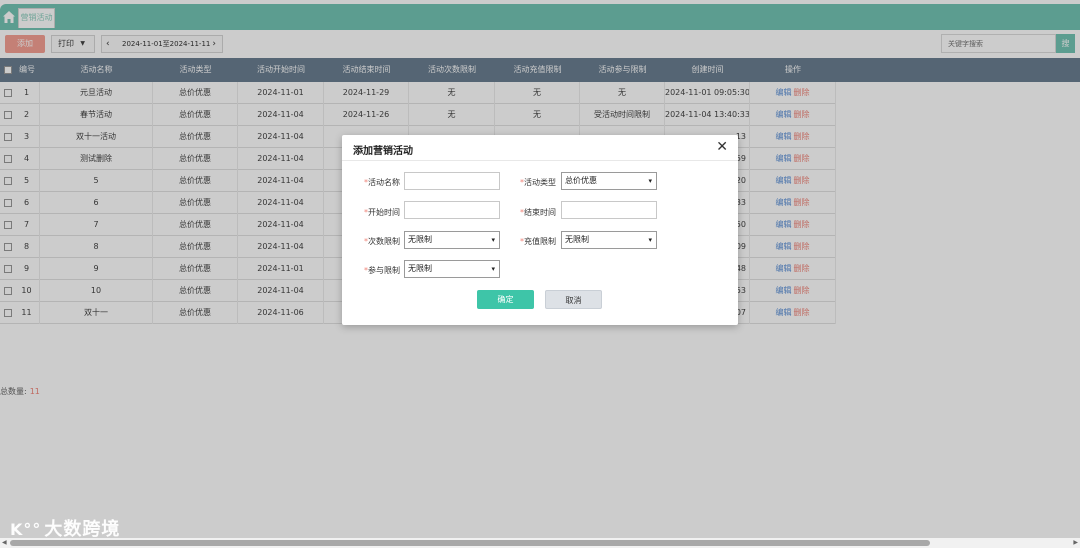 This screenshot has width=1080, height=548. Describe the element at coordinates (452, 181) in the screenshot. I see `name-input` at that location.